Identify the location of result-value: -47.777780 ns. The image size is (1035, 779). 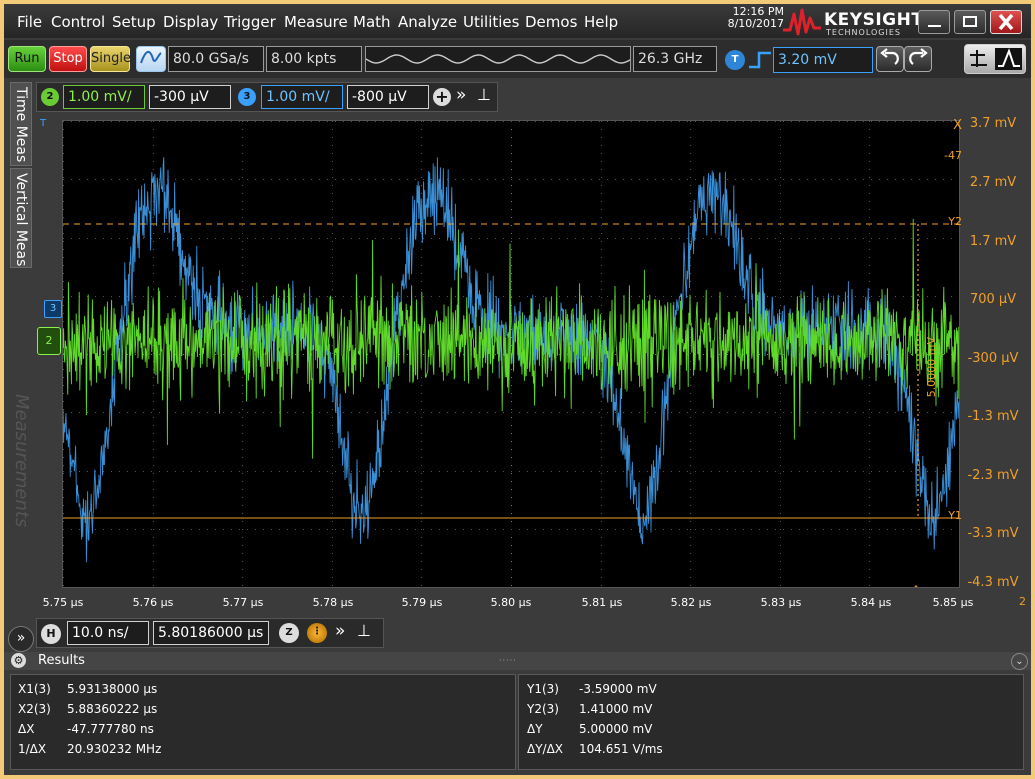
(110, 729).